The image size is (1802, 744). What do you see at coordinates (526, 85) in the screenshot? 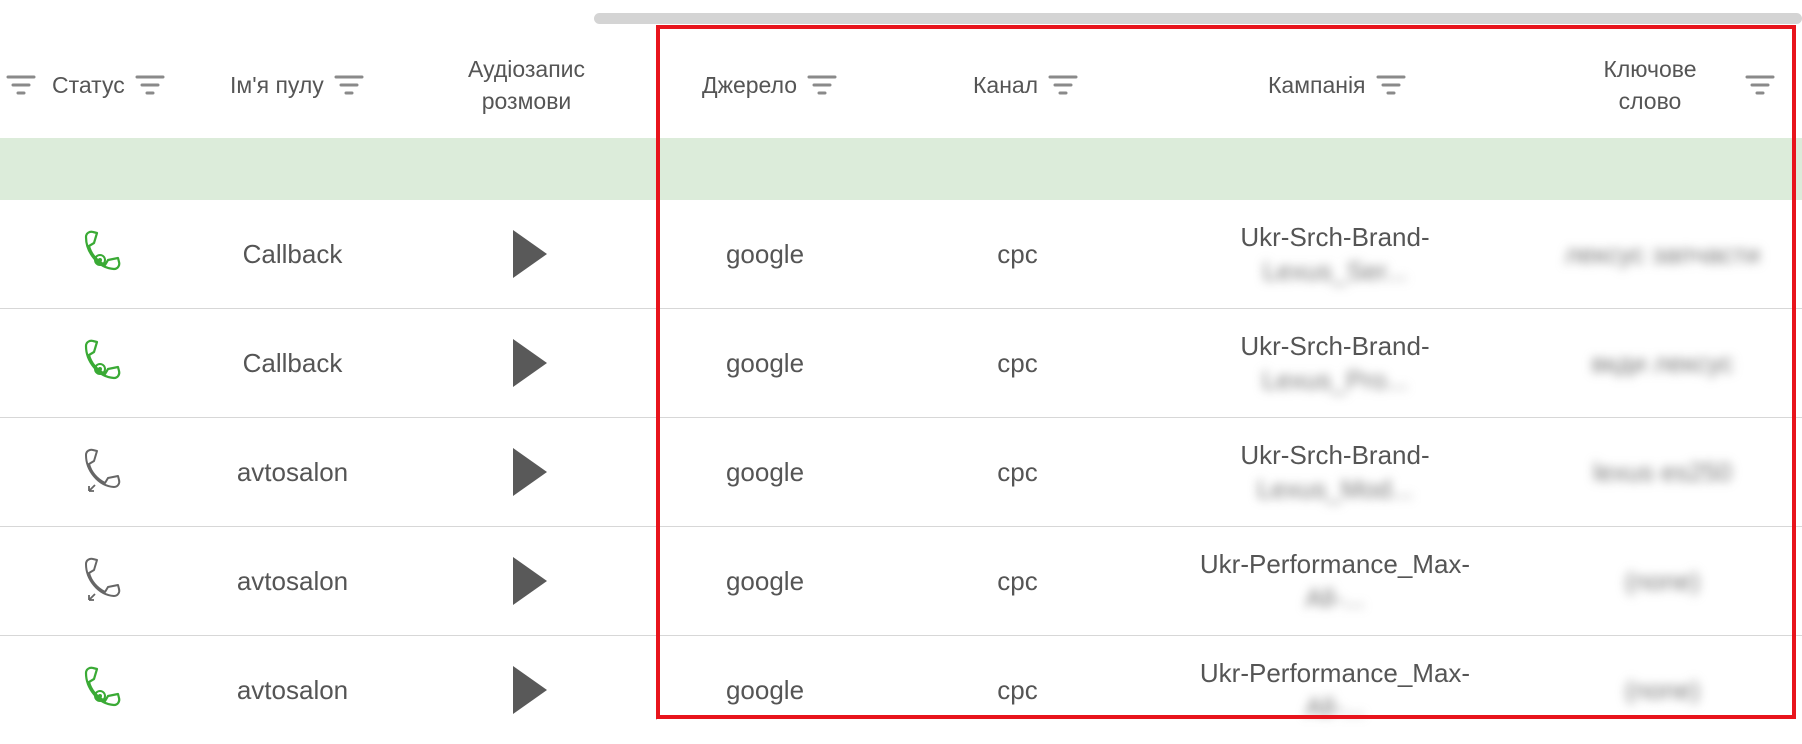
I see `audio-column-header: Аудіозапис розмови` at bounding box center [526, 85].